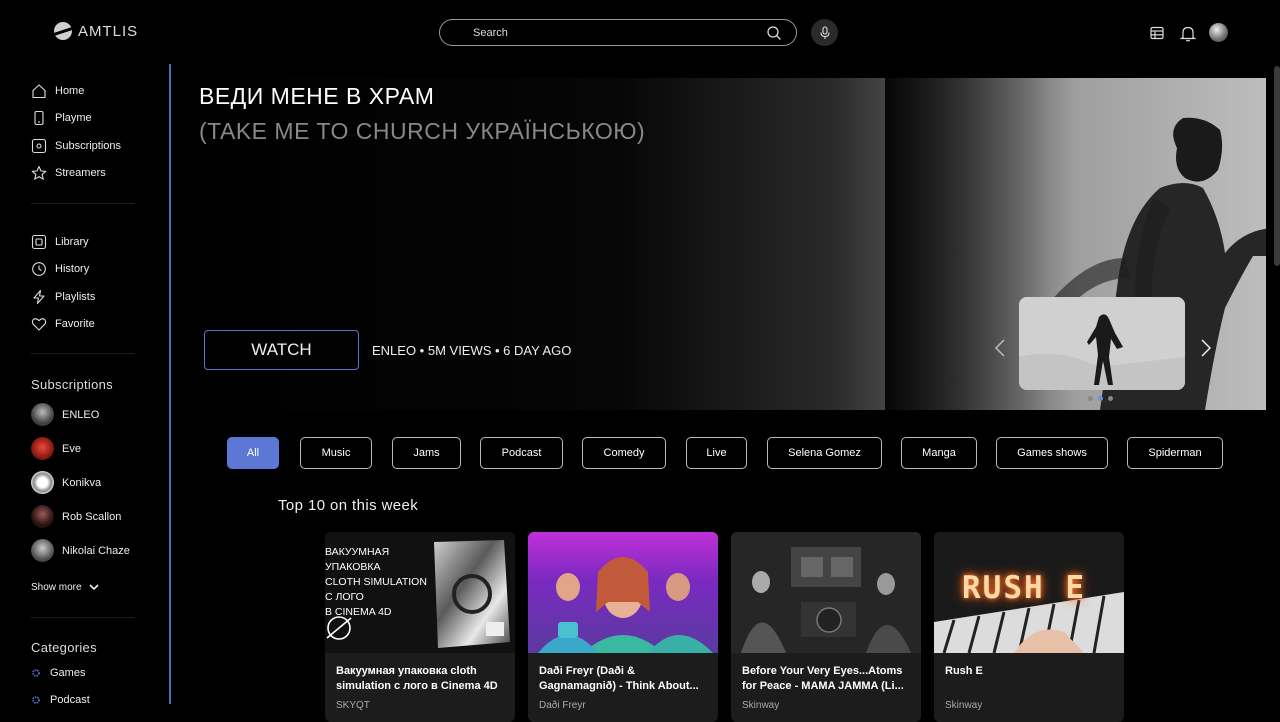 The image size is (1280, 722). I want to click on sidebar-item-home: Home, so click(57, 91).